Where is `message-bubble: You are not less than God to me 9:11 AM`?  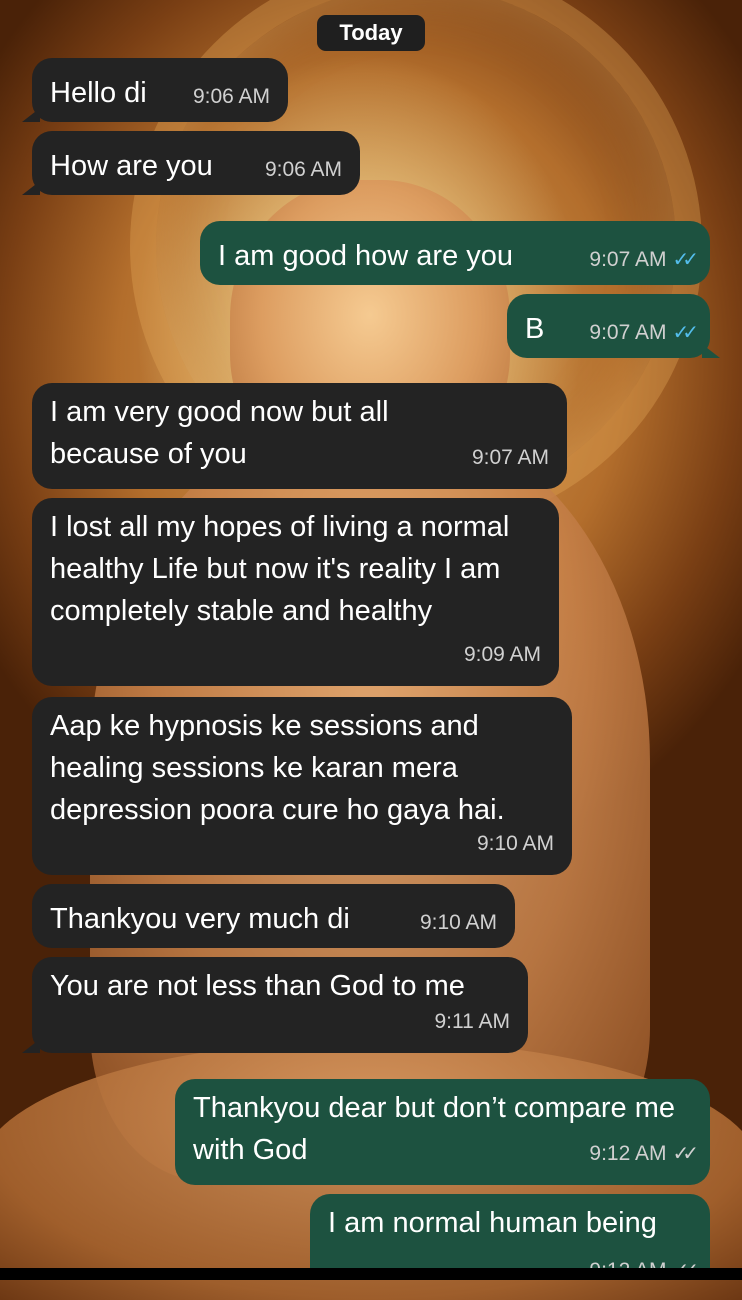 message-bubble: You are not less than God to me 9:11 AM is located at coordinates (275, 1005).